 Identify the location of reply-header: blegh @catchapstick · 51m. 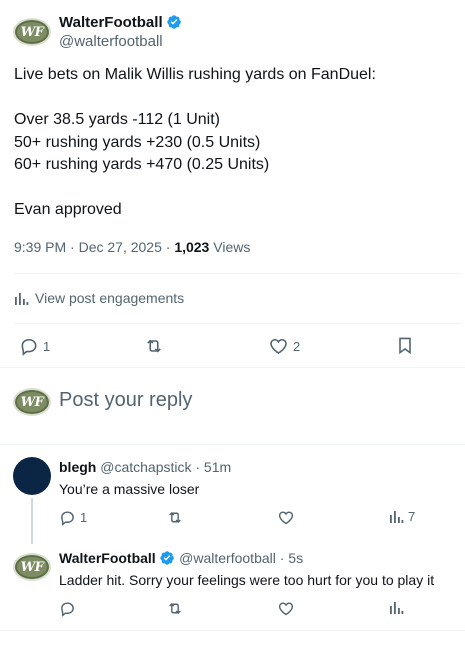
(145, 467).